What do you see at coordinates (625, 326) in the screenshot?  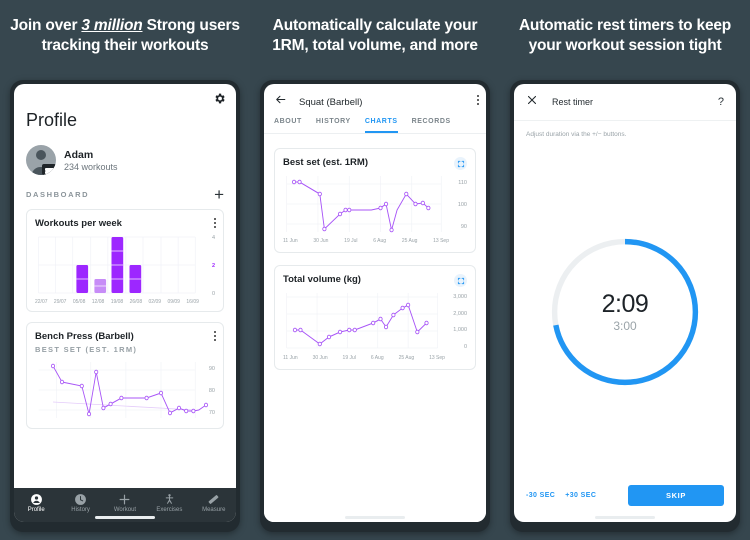 I see `timer-total: 3:00` at bounding box center [625, 326].